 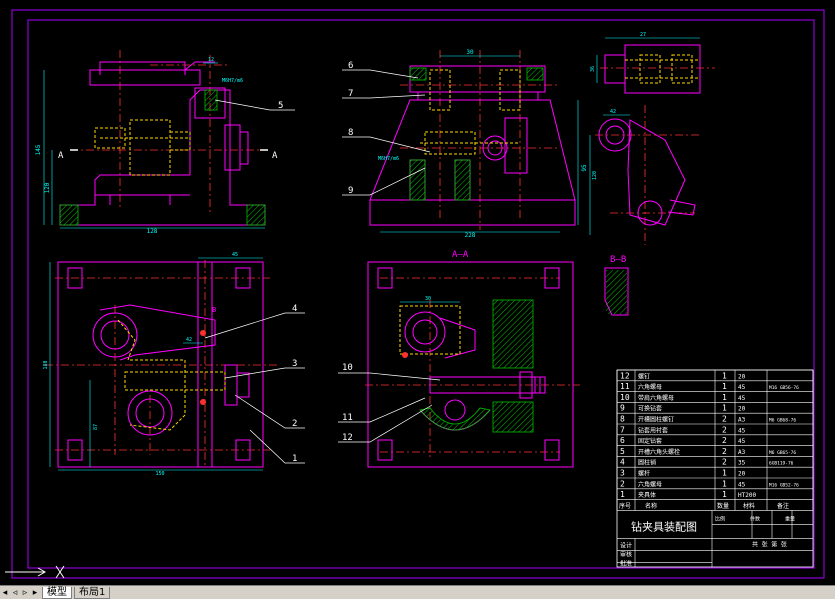 What do you see at coordinates (294, 424) in the screenshot?
I see `callout-2: 2` at bounding box center [294, 424].